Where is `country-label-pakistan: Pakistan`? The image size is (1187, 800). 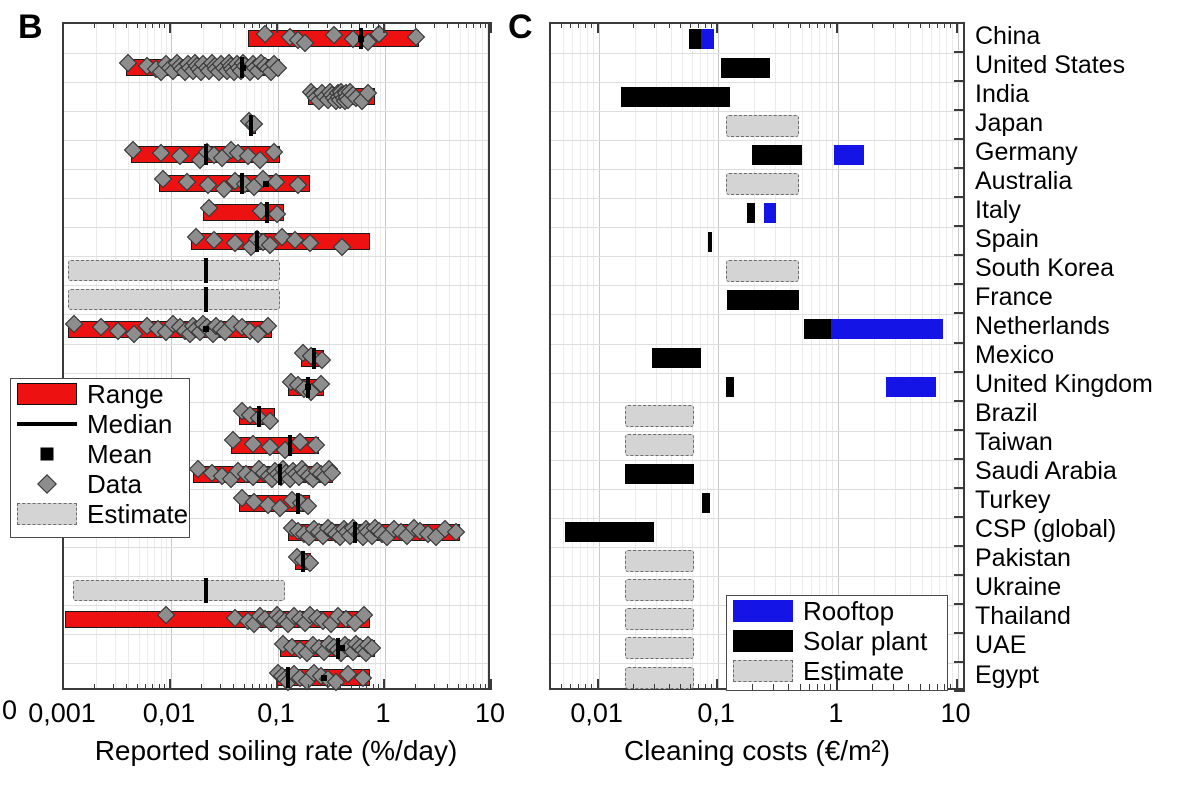
country-label-pakistan: Pakistan is located at coordinates (1023, 558).